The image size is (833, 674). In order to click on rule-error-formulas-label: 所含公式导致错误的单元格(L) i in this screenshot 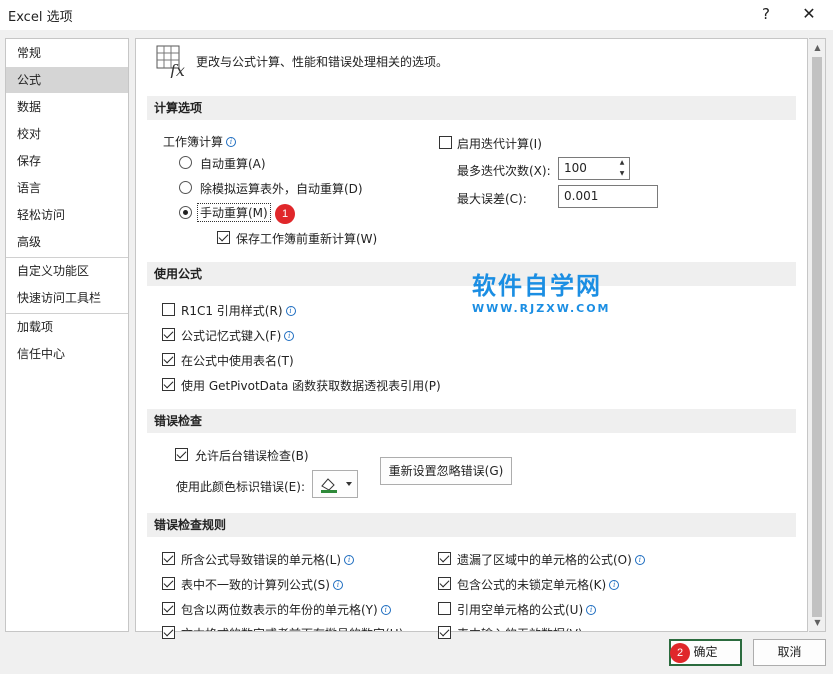, I will do `click(268, 559)`.